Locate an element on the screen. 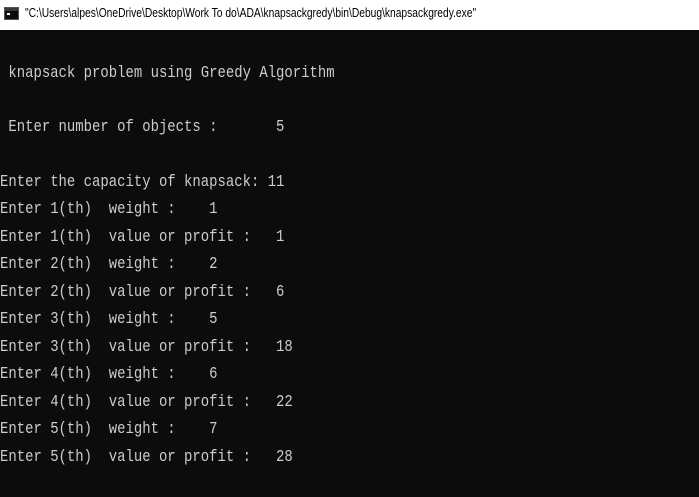  console-line: Enter 3(th) weight : 5 is located at coordinates (109, 319).